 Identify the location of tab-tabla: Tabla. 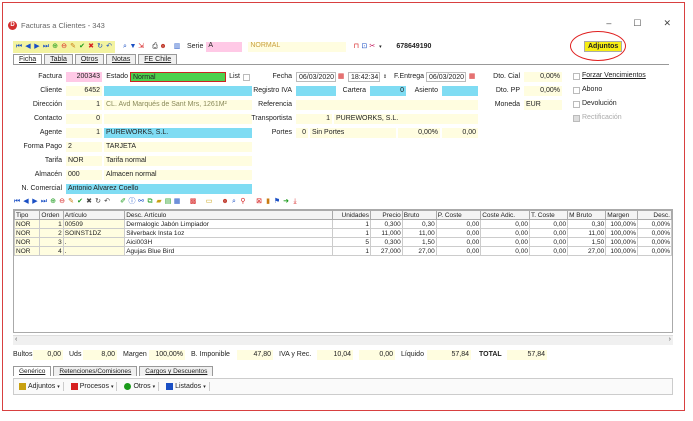
(58, 59).